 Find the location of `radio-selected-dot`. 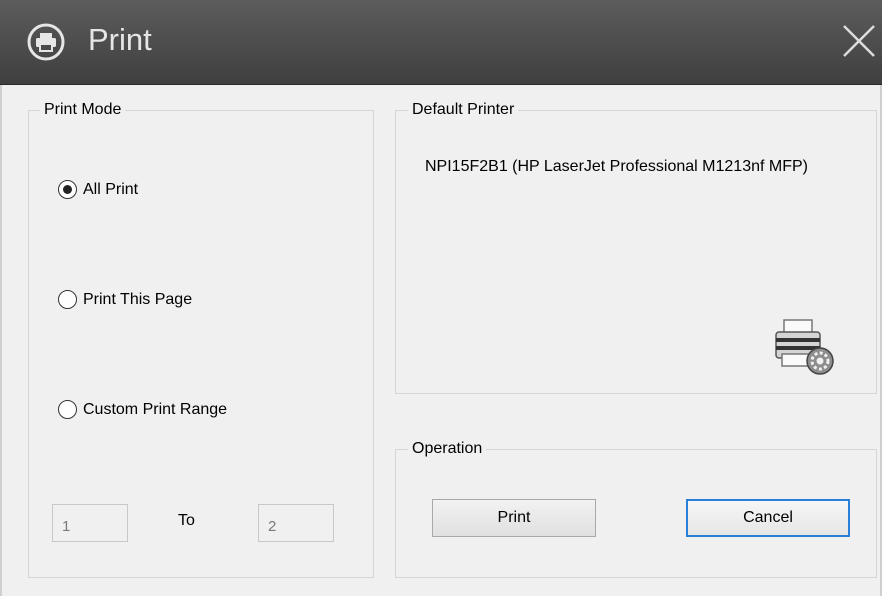

radio-selected-dot is located at coordinates (67, 189).